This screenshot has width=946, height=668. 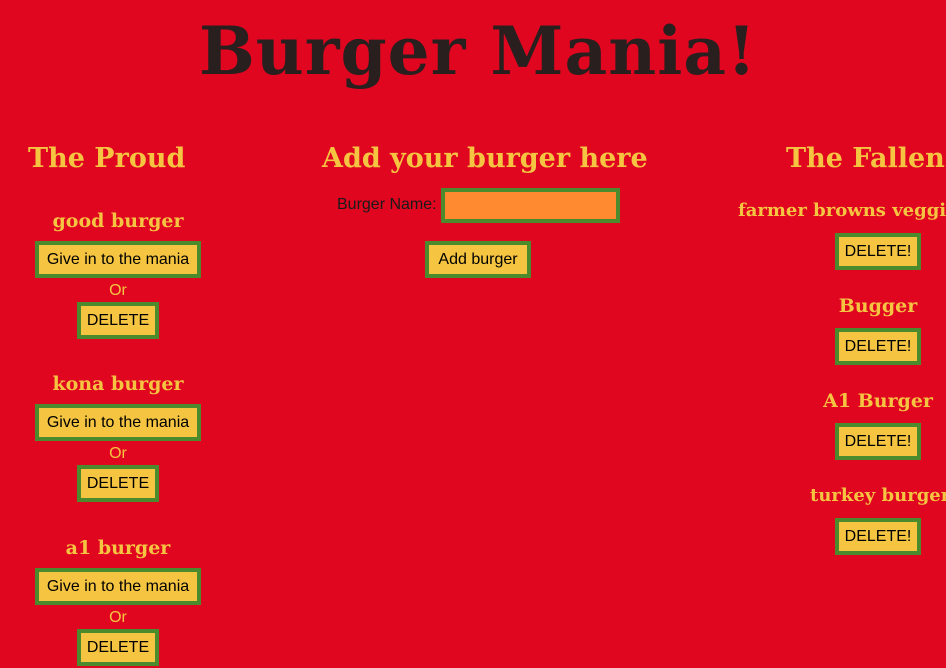 What do you see at coordinates (878, 306) in the screenshot?
I see `burger-name: Bugger` at bounding box center [878, 306].